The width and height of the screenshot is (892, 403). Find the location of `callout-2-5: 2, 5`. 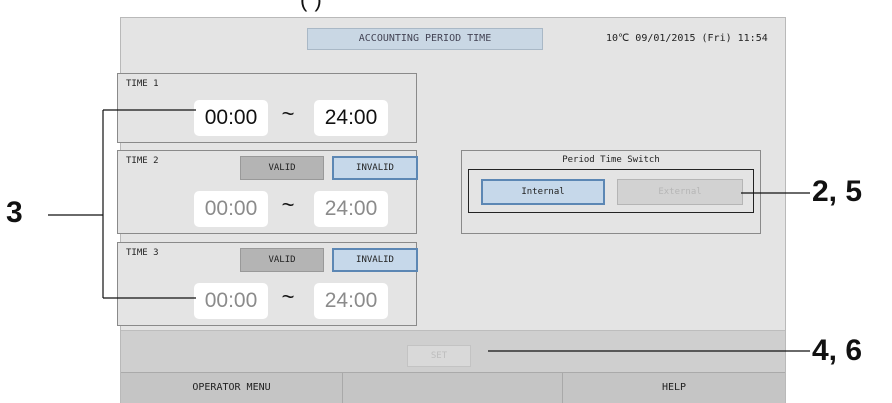

callout-2-5: 2, 5 is located at coordinates (837, 191).